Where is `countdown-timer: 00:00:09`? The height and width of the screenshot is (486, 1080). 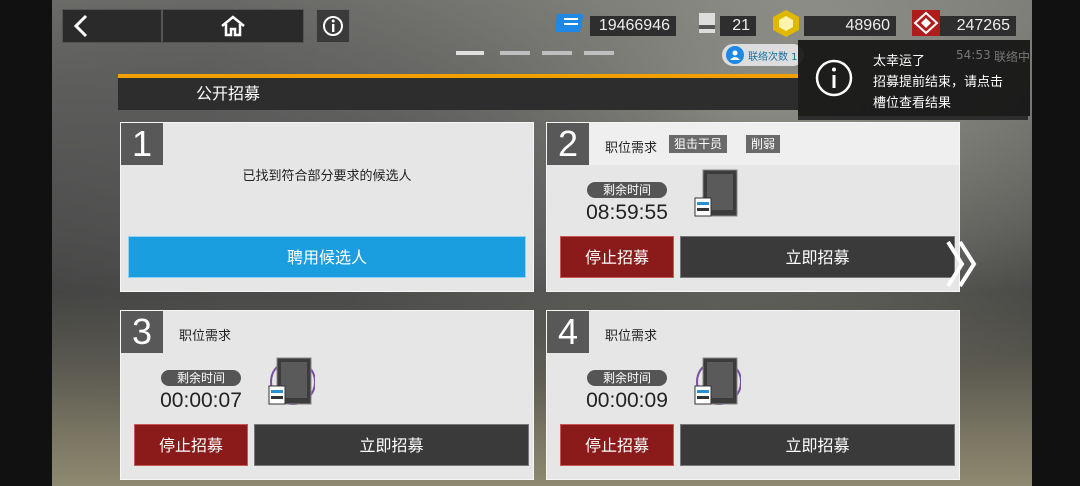
countdown-timer: 00:00:09 is located at coordinates (627, 400).